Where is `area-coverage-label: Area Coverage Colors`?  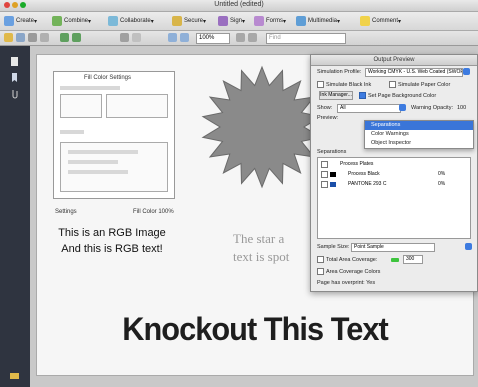 area-coverage-label: Area Coverage Colors is located at coordinates (348, 271).